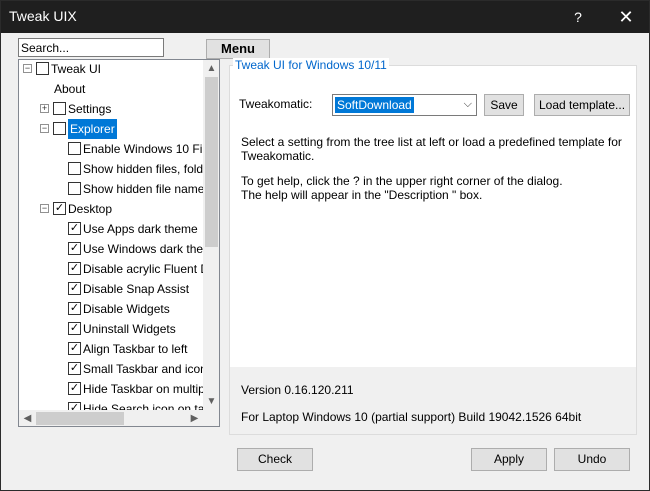  I want to click on tree-item-label: Enable Windows 10 File, so click(147, 149).